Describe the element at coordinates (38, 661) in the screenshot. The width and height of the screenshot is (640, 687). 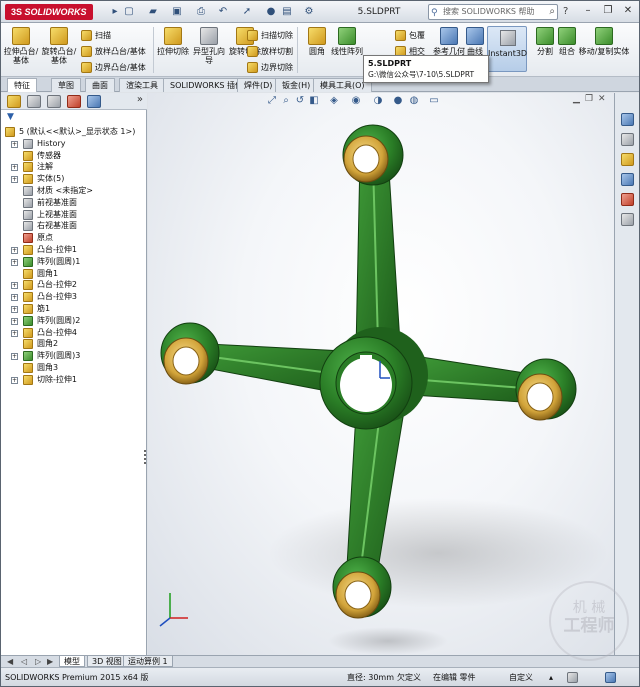
I see `tab-nav-next-icon: ▷` at that location.